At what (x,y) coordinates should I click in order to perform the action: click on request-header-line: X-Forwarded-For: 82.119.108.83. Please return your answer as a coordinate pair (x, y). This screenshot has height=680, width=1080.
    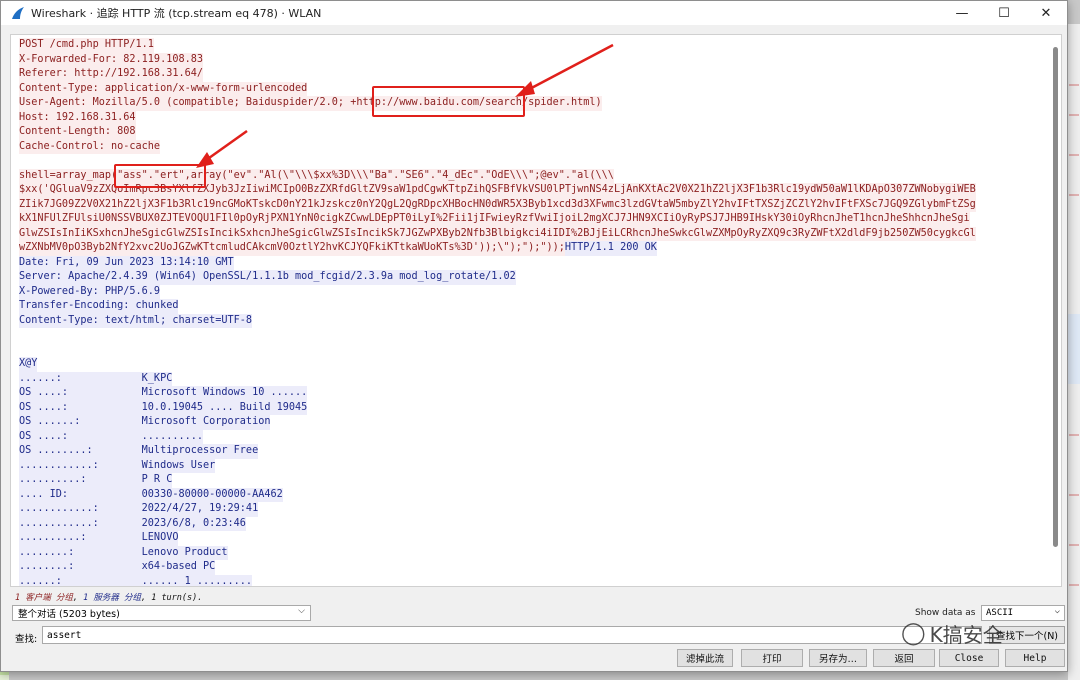
    Looking at the image, I should click on (534, 59).